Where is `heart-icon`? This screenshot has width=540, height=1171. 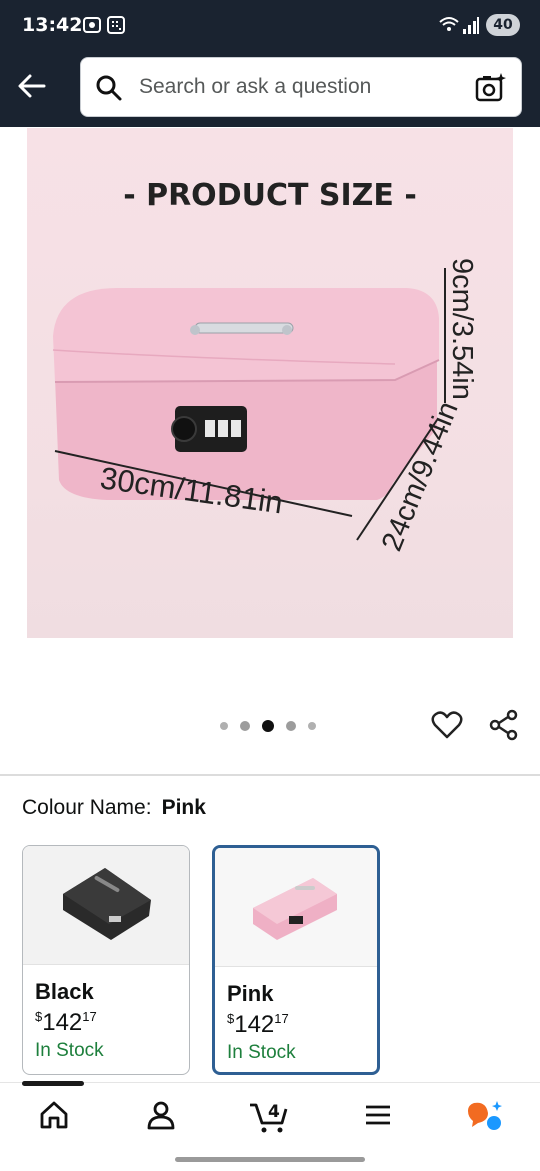
heart-icon is located at coordinates (447, 727).